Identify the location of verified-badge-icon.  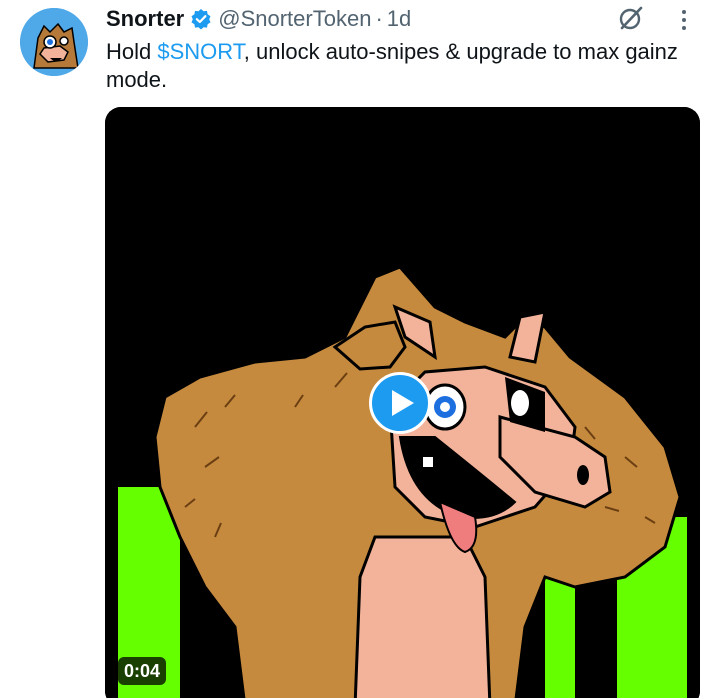
(201, 19).